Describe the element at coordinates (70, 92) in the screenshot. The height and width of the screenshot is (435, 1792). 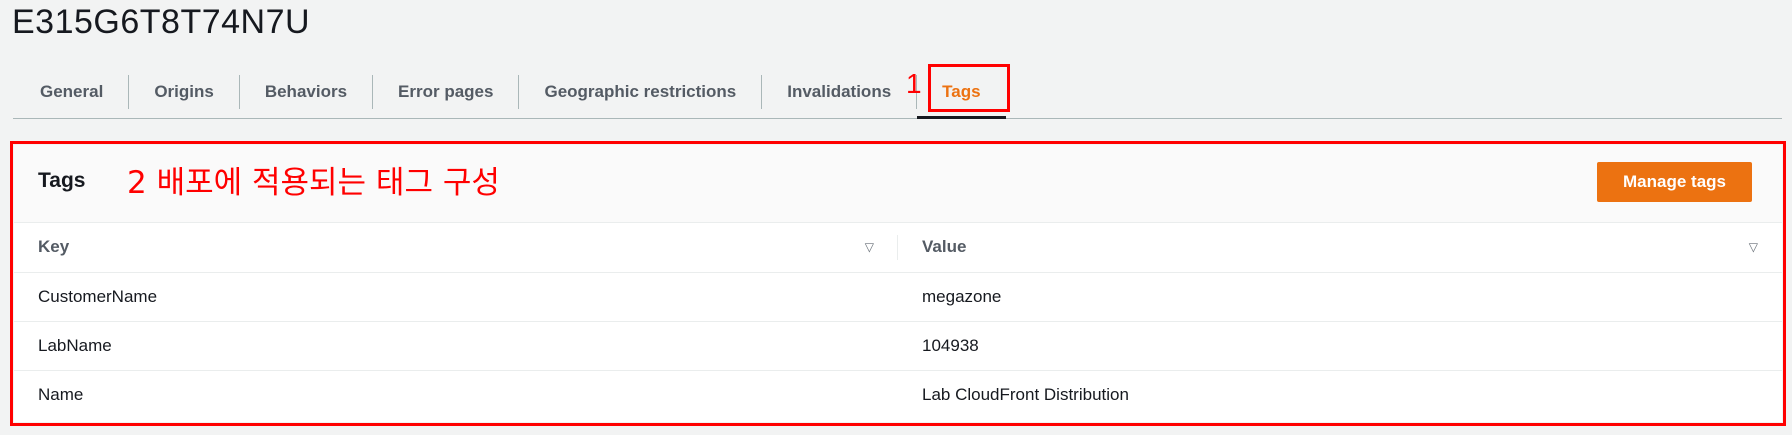
I see `tab-general: General` at that location.